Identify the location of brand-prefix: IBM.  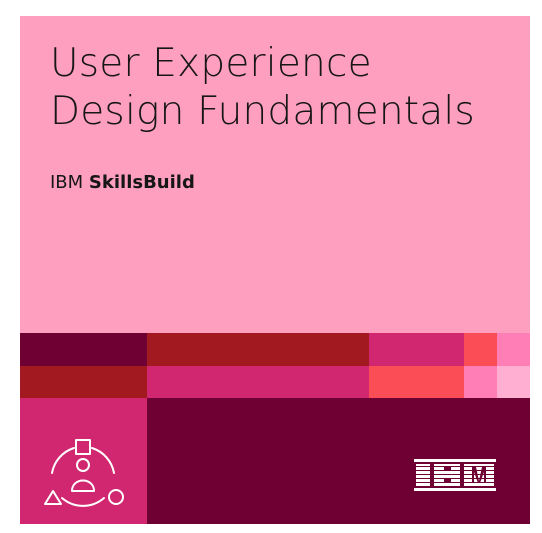
(67, 182).